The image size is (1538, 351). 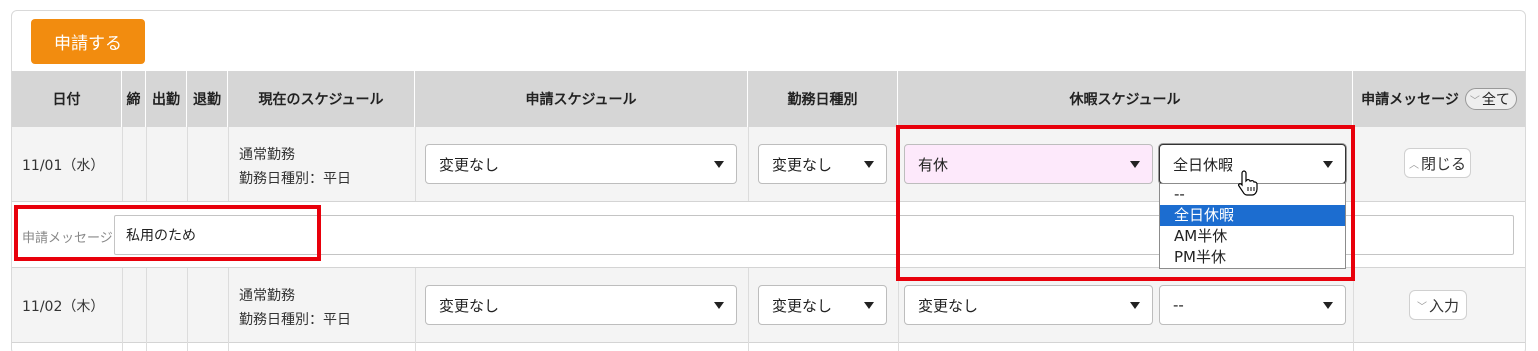 What do you see at coordinates (67, 99) in the screenshot?
I see `col-header-date: 日付` at bounding box center [67, 99].